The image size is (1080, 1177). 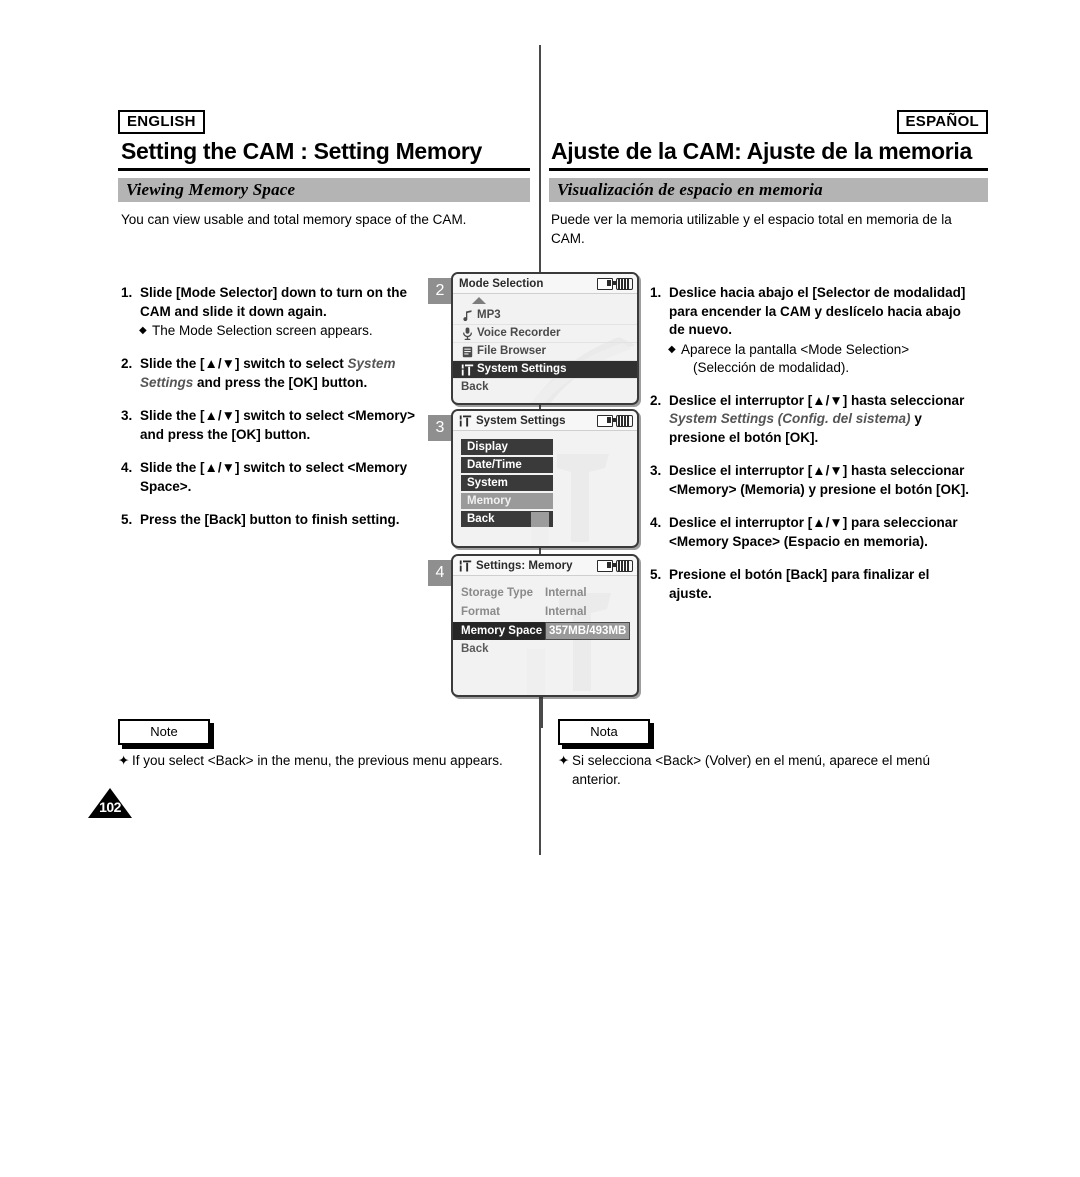 I want to click on list-item-label: System, so click(x=487, y=483).